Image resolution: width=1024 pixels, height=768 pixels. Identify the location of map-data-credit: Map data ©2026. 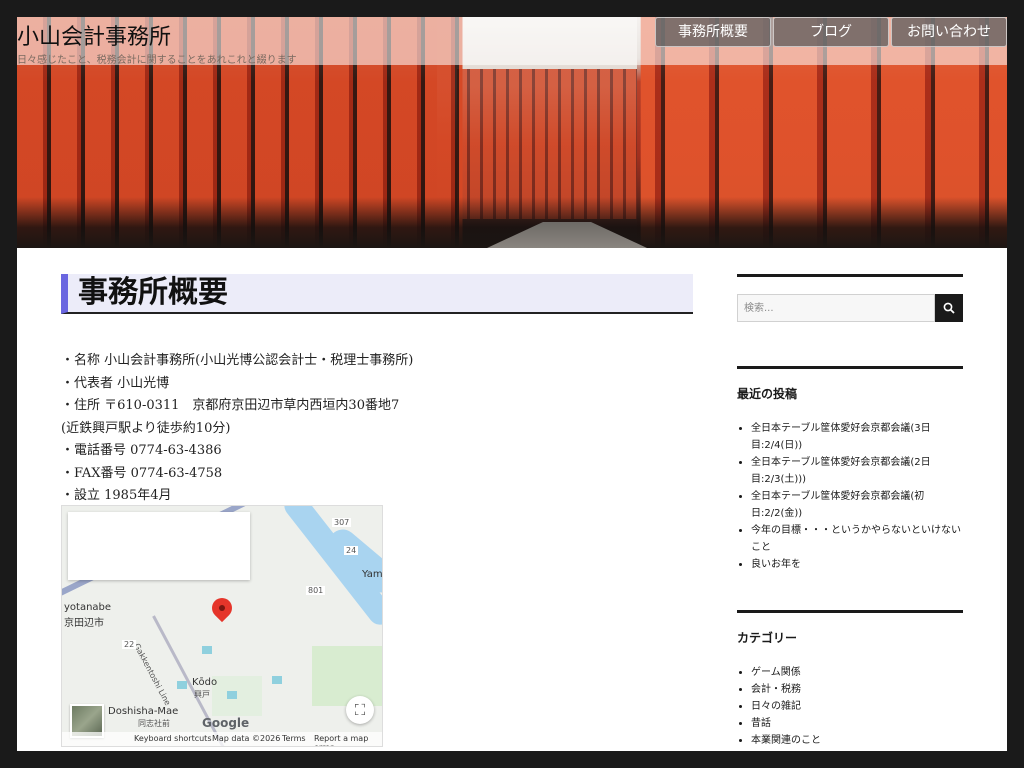
(246, 738).